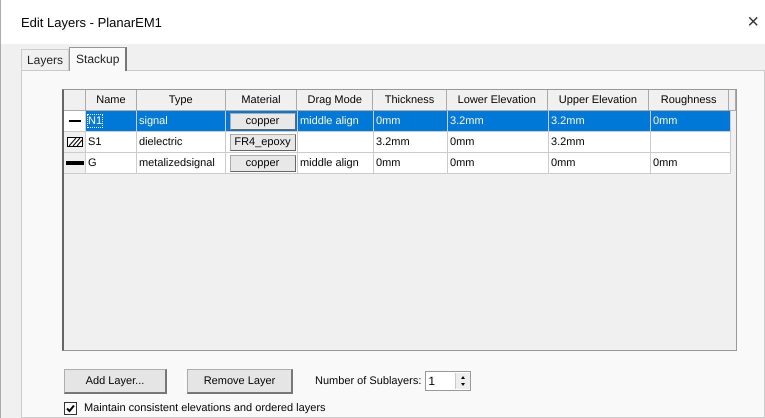 Image resolution: width=765 pixels, height=418 pixels. What do you see at coordinates (448, 381) in the screenshot?
I see `sublayers-spinner: 1` at bounding box center [448, 381].